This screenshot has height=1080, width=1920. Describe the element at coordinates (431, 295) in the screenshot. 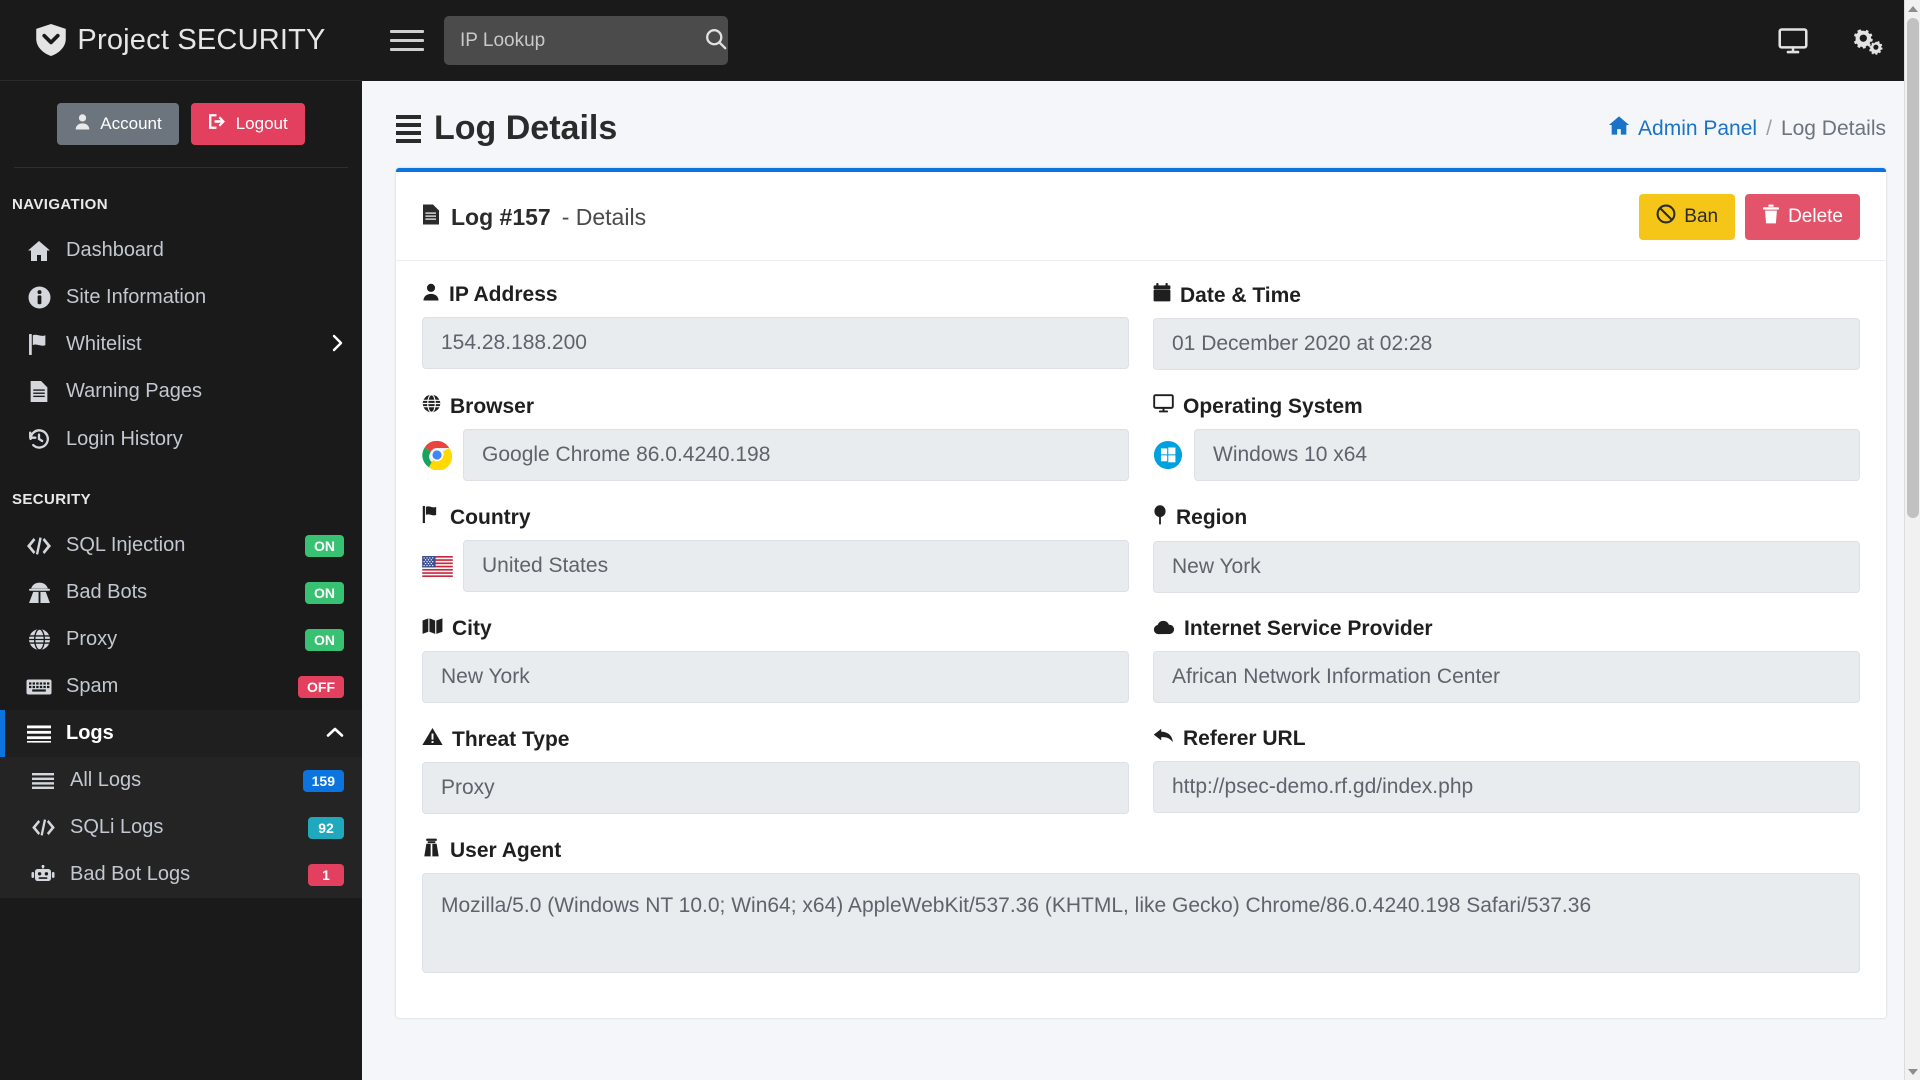

I see `user-icon` at that location.